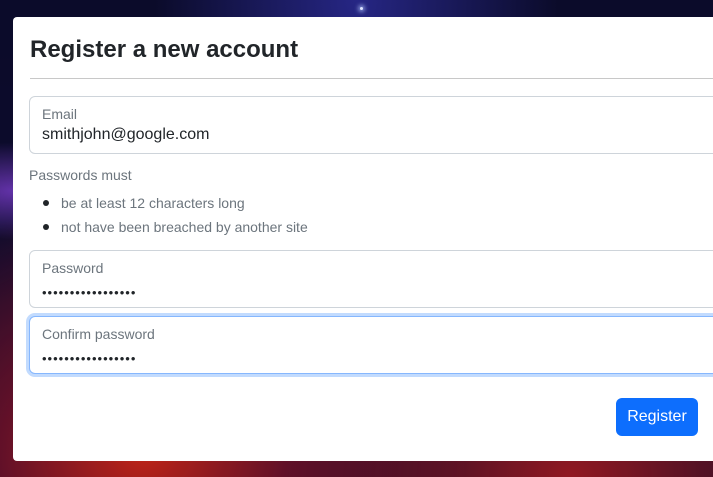 The image size is (713, 477). I want to click on password-label: Password, so click(73, 268).